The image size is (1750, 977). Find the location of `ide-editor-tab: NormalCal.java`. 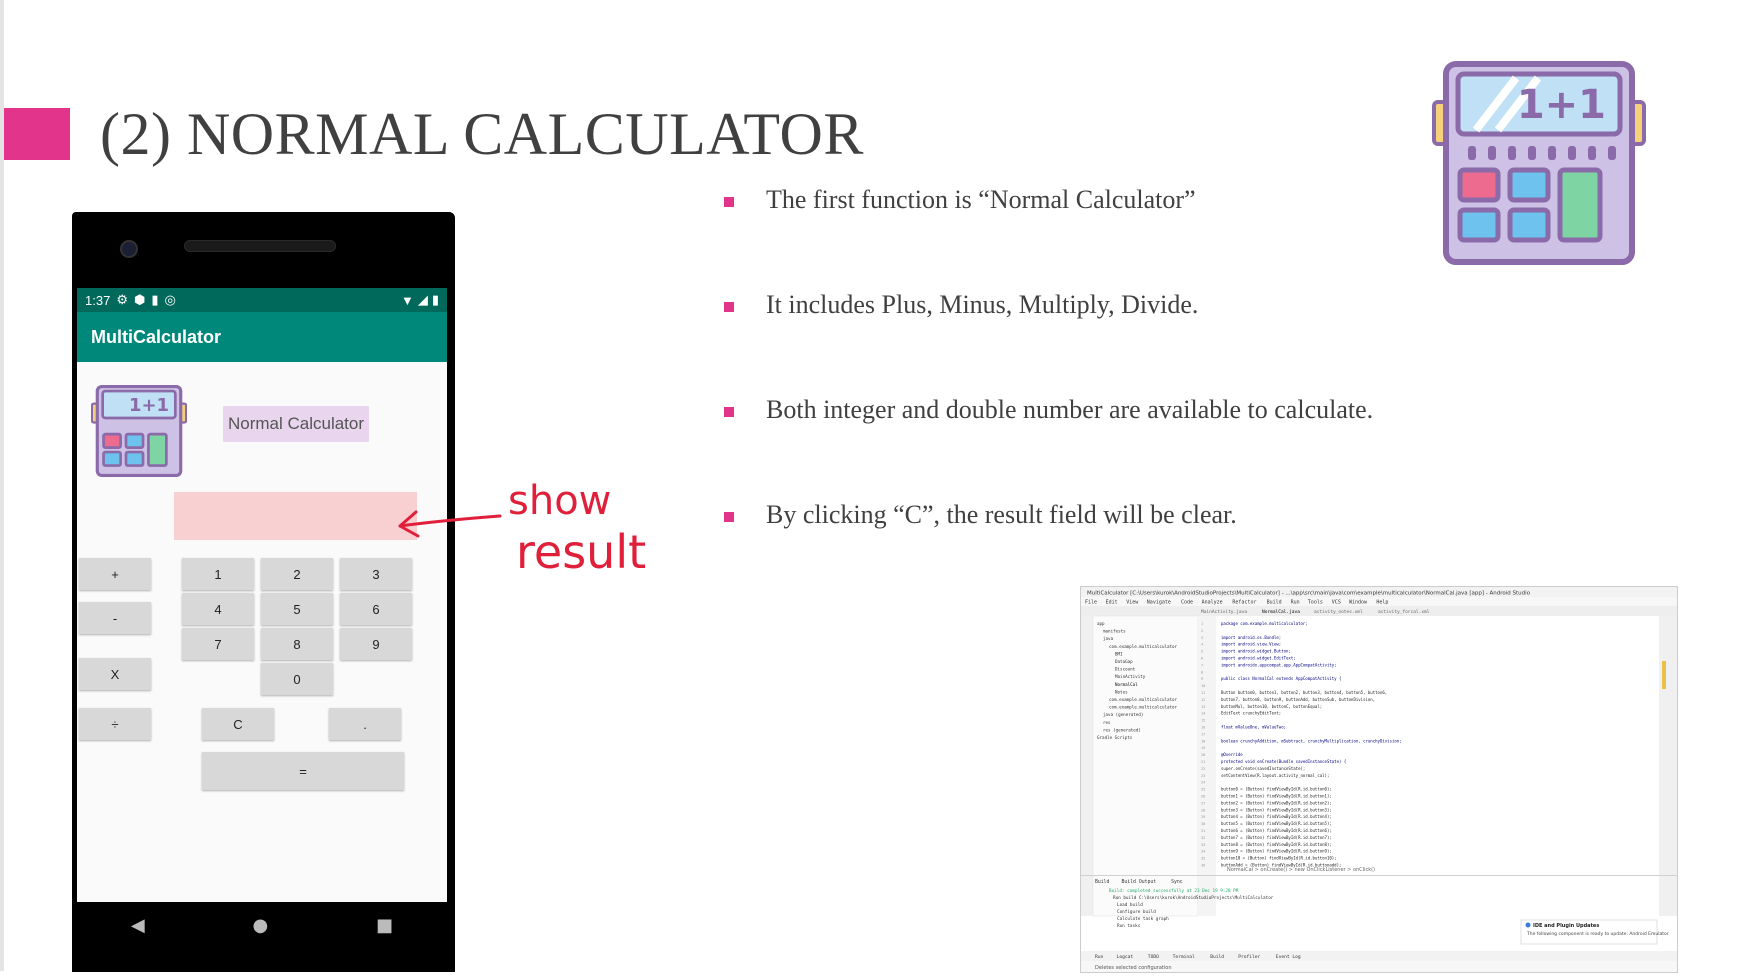

ide-editor-tab: NormalCal.java is located at coordinates (1281, 612).